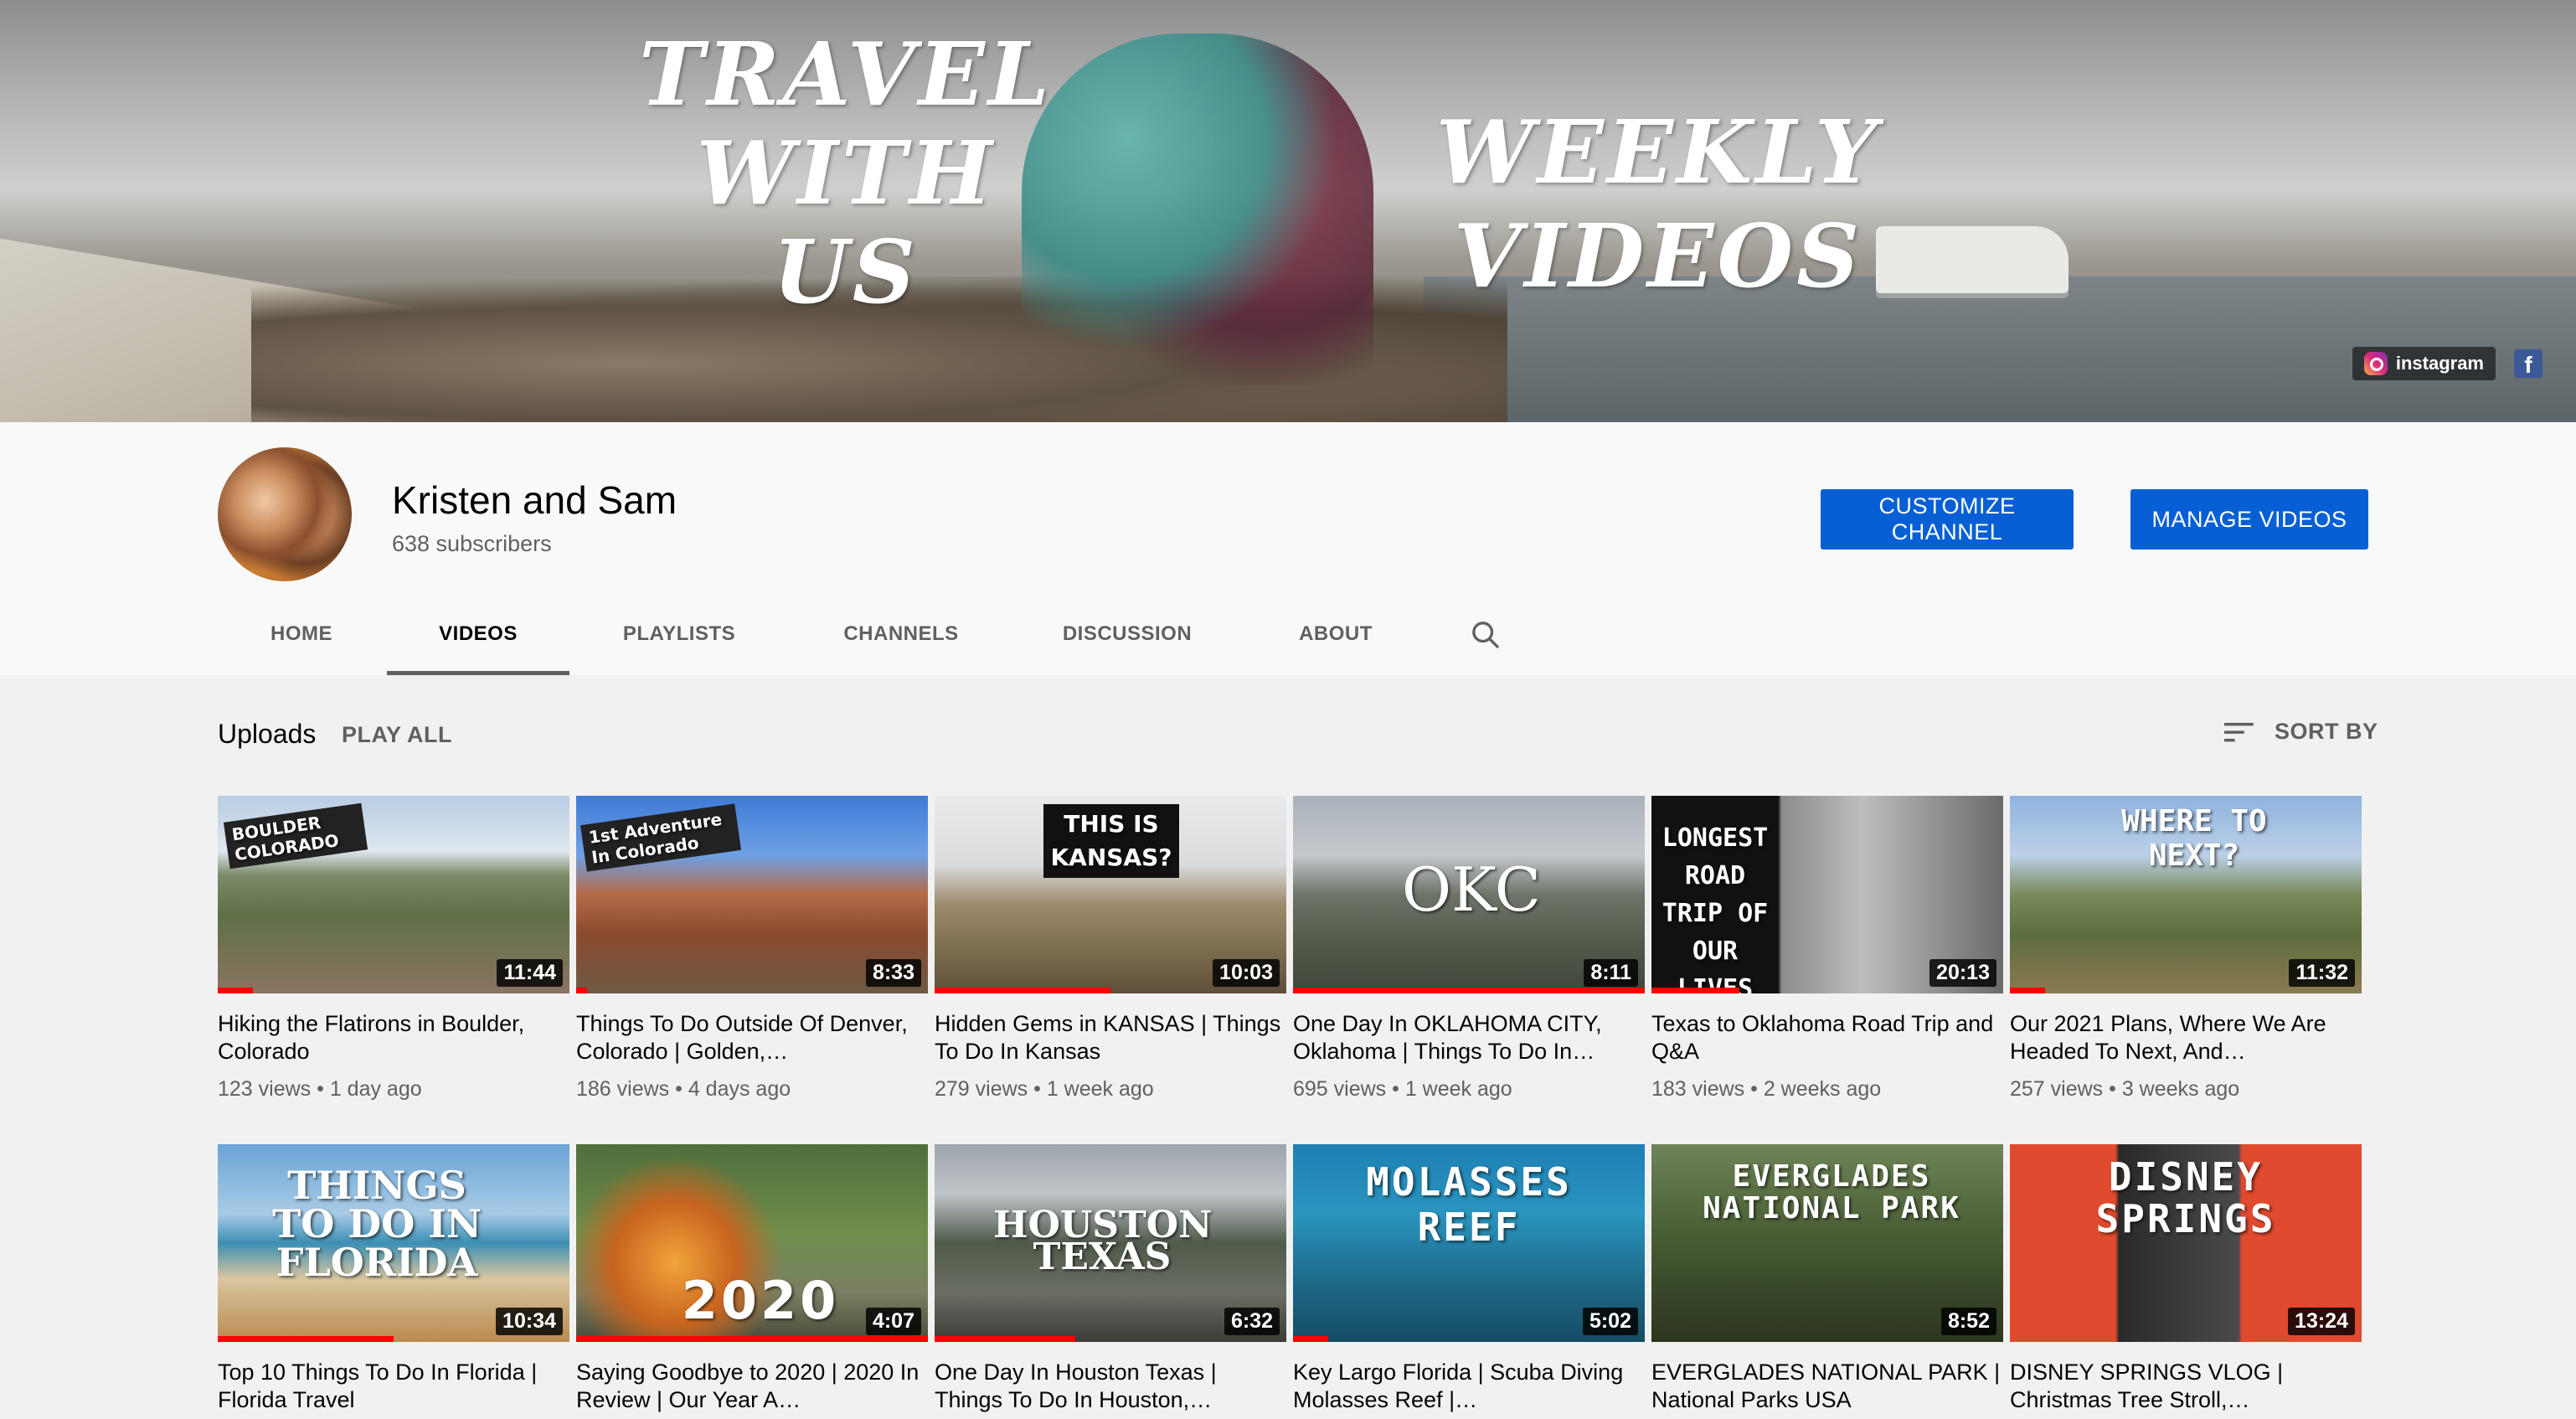 Image resolution: width=2576 pixels, height=1419 pixels. Describe the element at coordinates (1103, 1241) in the screenshot. I see `thumbnail-text: HOUSTON TEXAS` at that location.